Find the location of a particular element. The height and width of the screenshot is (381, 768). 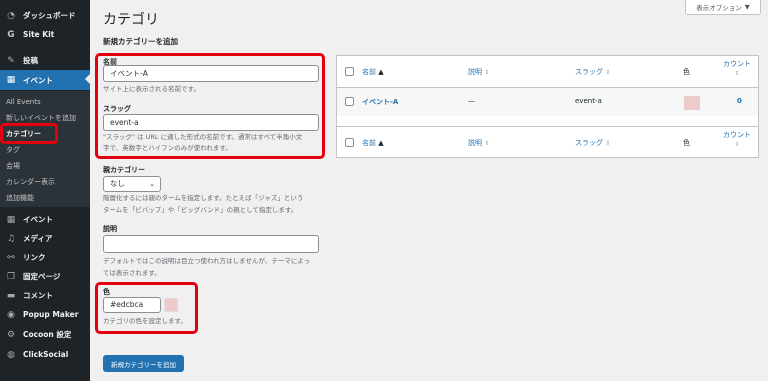

sidebar-item-cocoon: ⚙ Cocoon 設定 is located at coordinates (45, 334).